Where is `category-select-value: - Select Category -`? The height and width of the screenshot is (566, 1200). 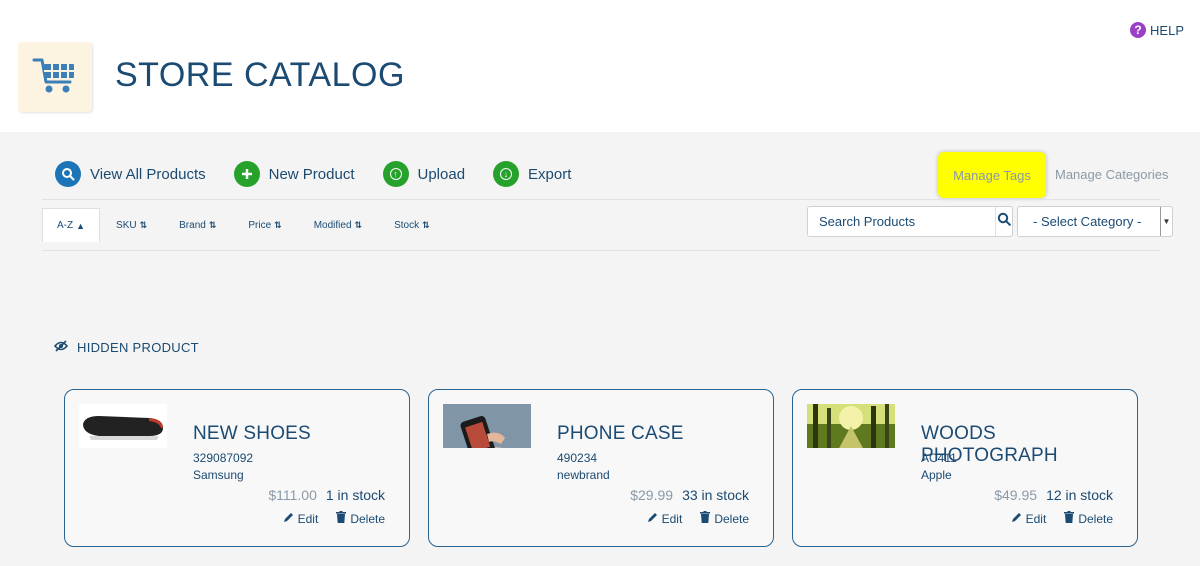
category-select-value: - Select Category - is located at coordinates (1087, 221).